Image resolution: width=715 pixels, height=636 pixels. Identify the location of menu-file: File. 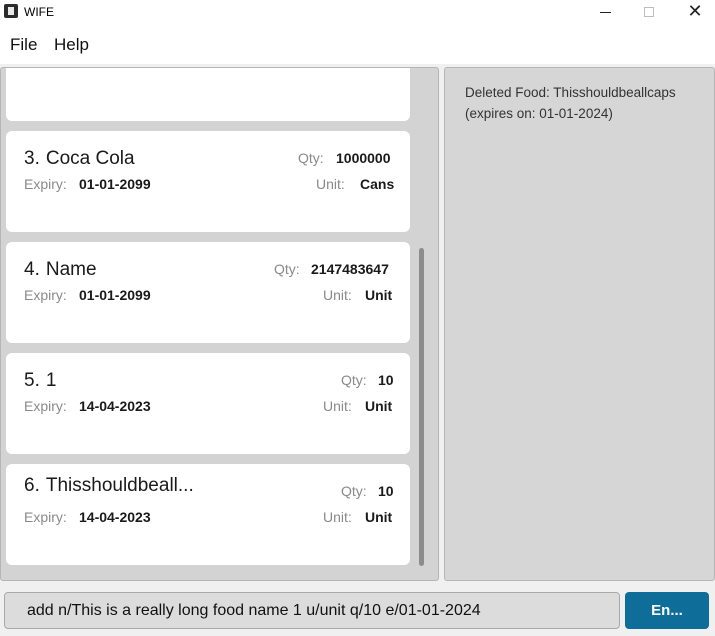
(23, 45).